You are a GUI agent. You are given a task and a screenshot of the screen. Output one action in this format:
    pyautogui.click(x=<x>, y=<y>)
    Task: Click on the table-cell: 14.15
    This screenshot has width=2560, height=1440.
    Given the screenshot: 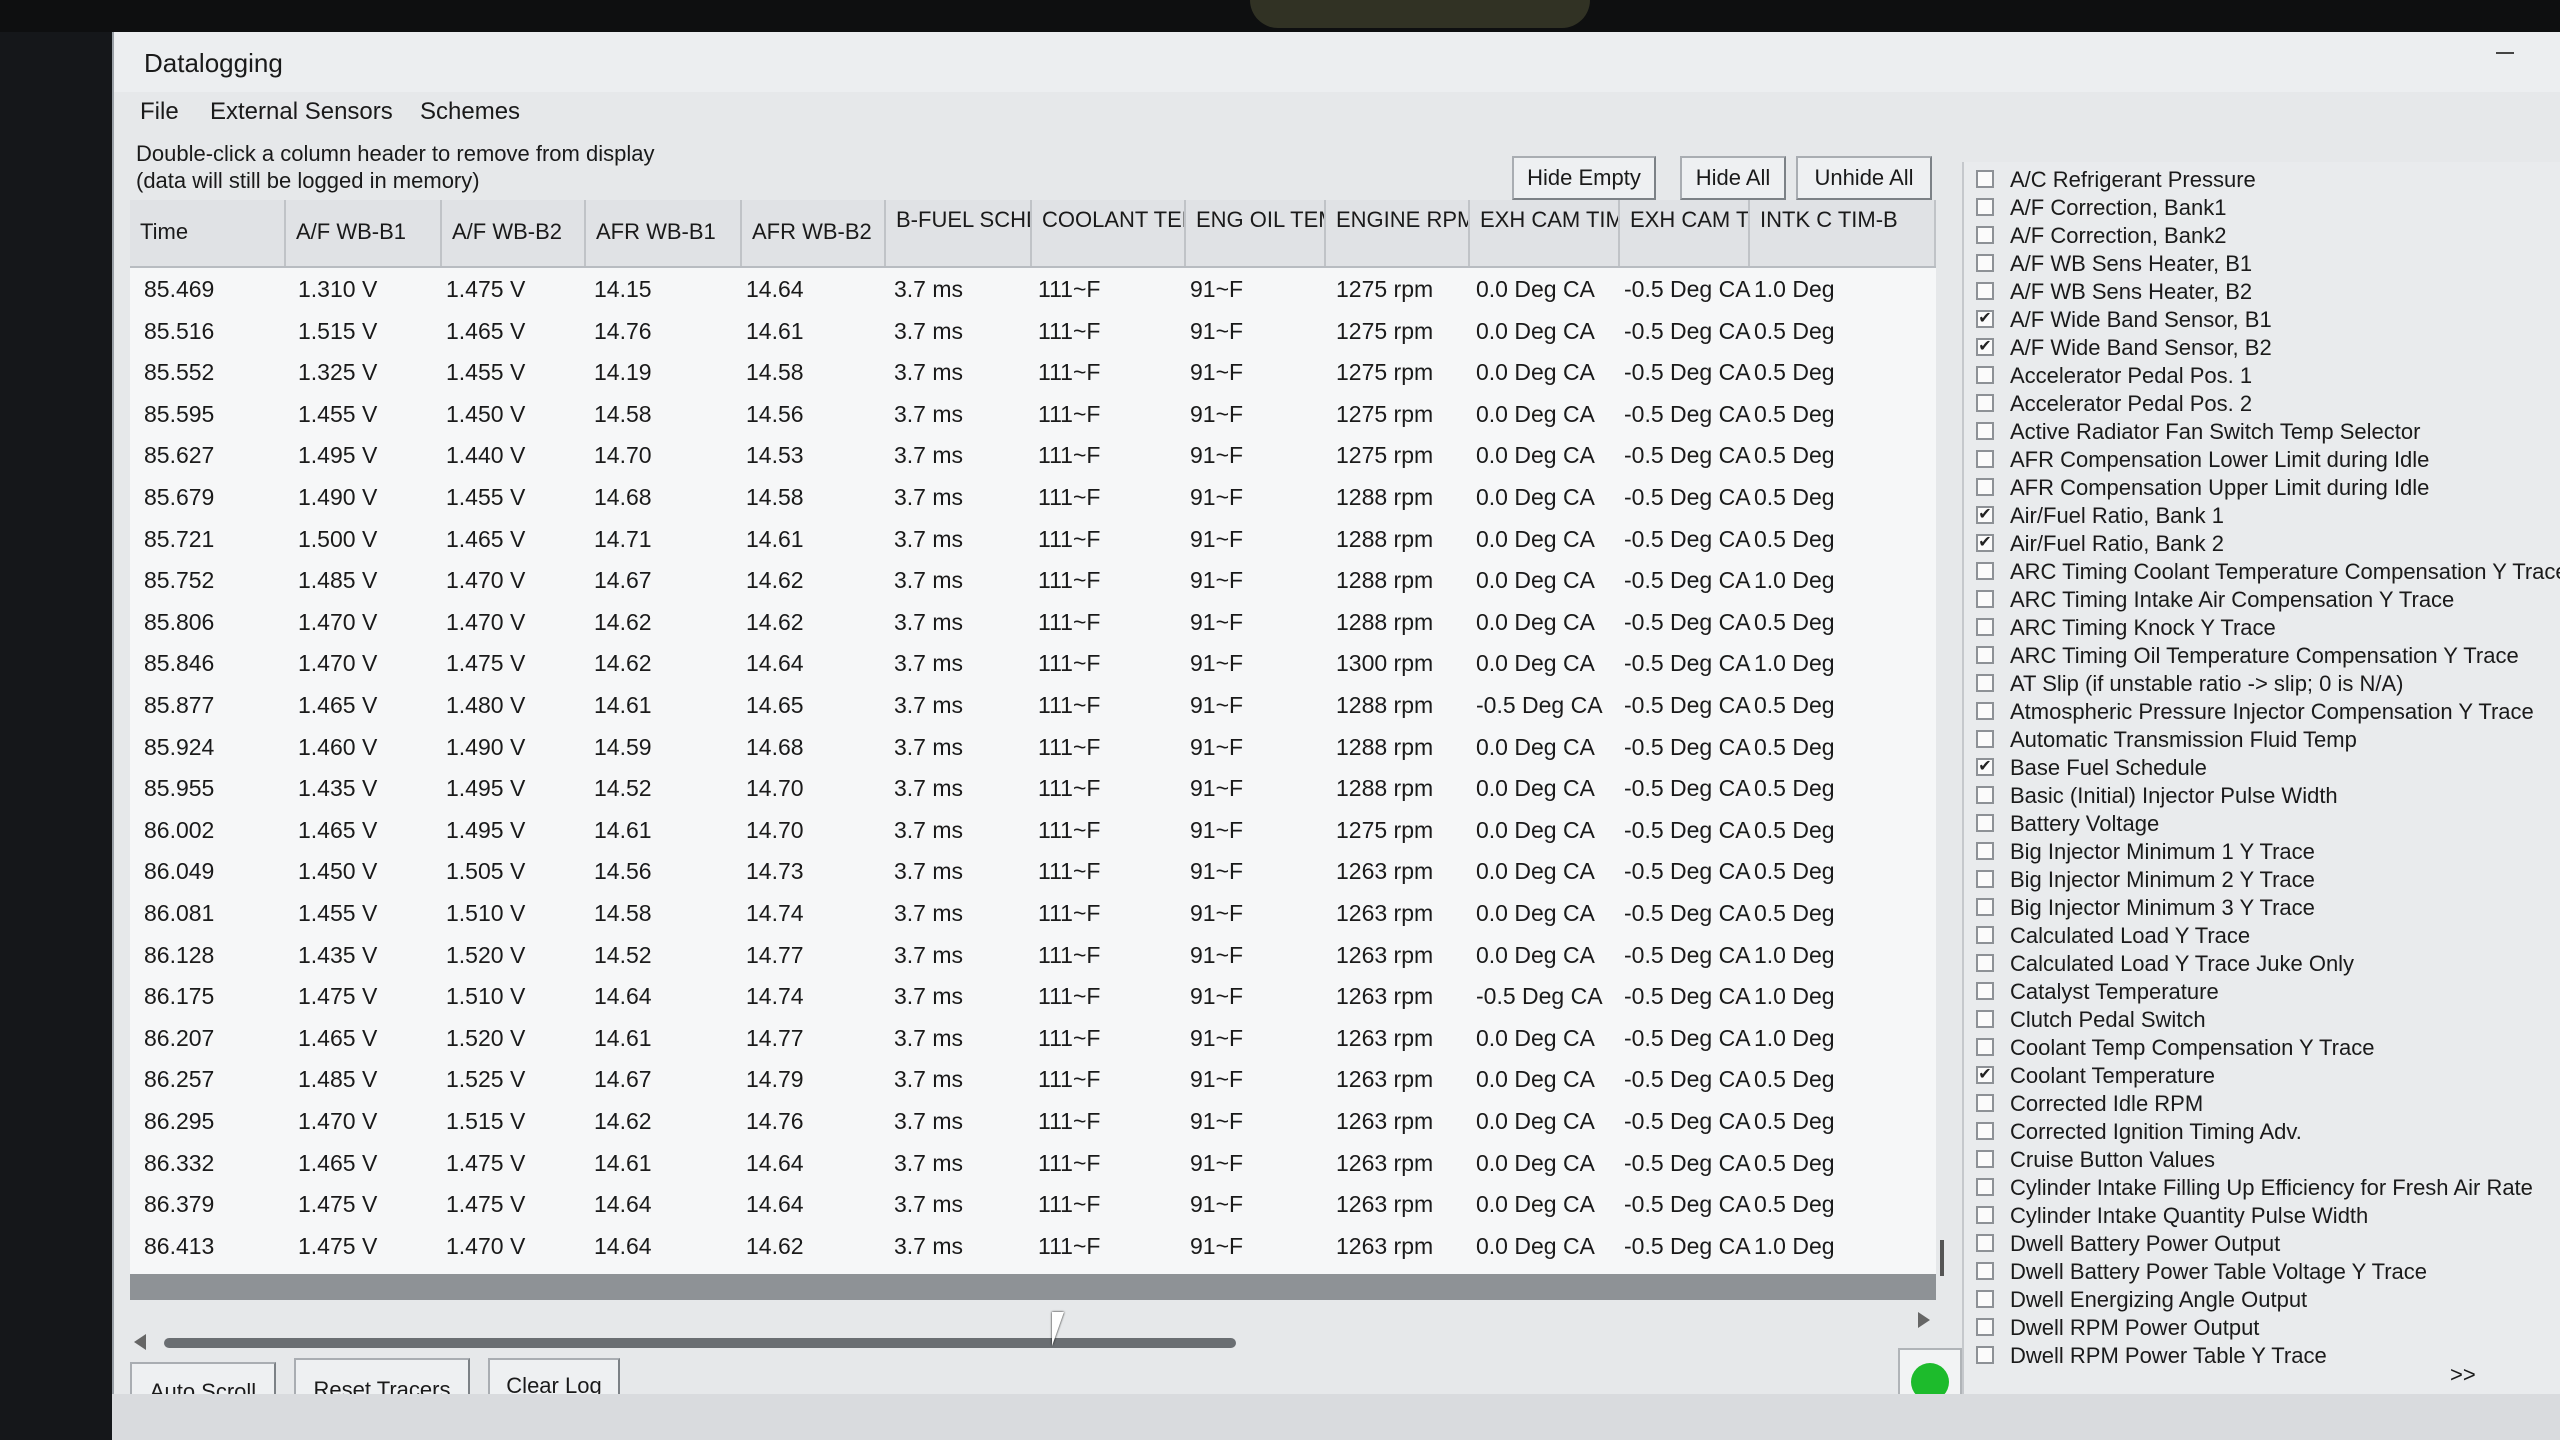 What is the action you would take?
    pyautogui.click(x=623, y=289)
    